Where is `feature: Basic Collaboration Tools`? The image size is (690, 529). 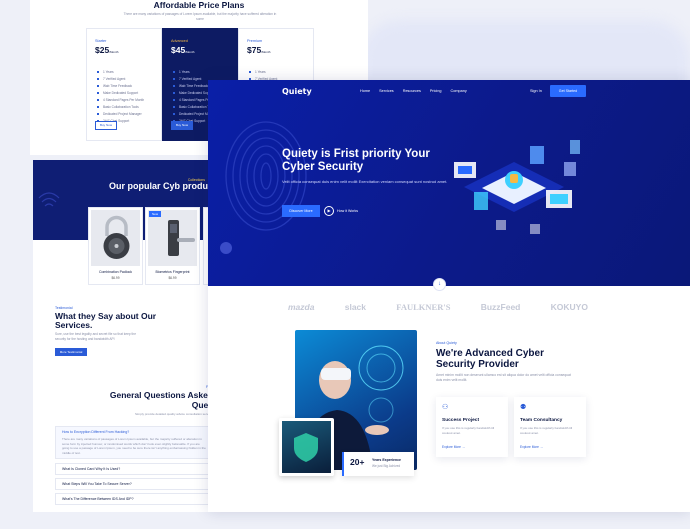 feature: Basic Collaboration Tools is located at coordinates (120, 107).